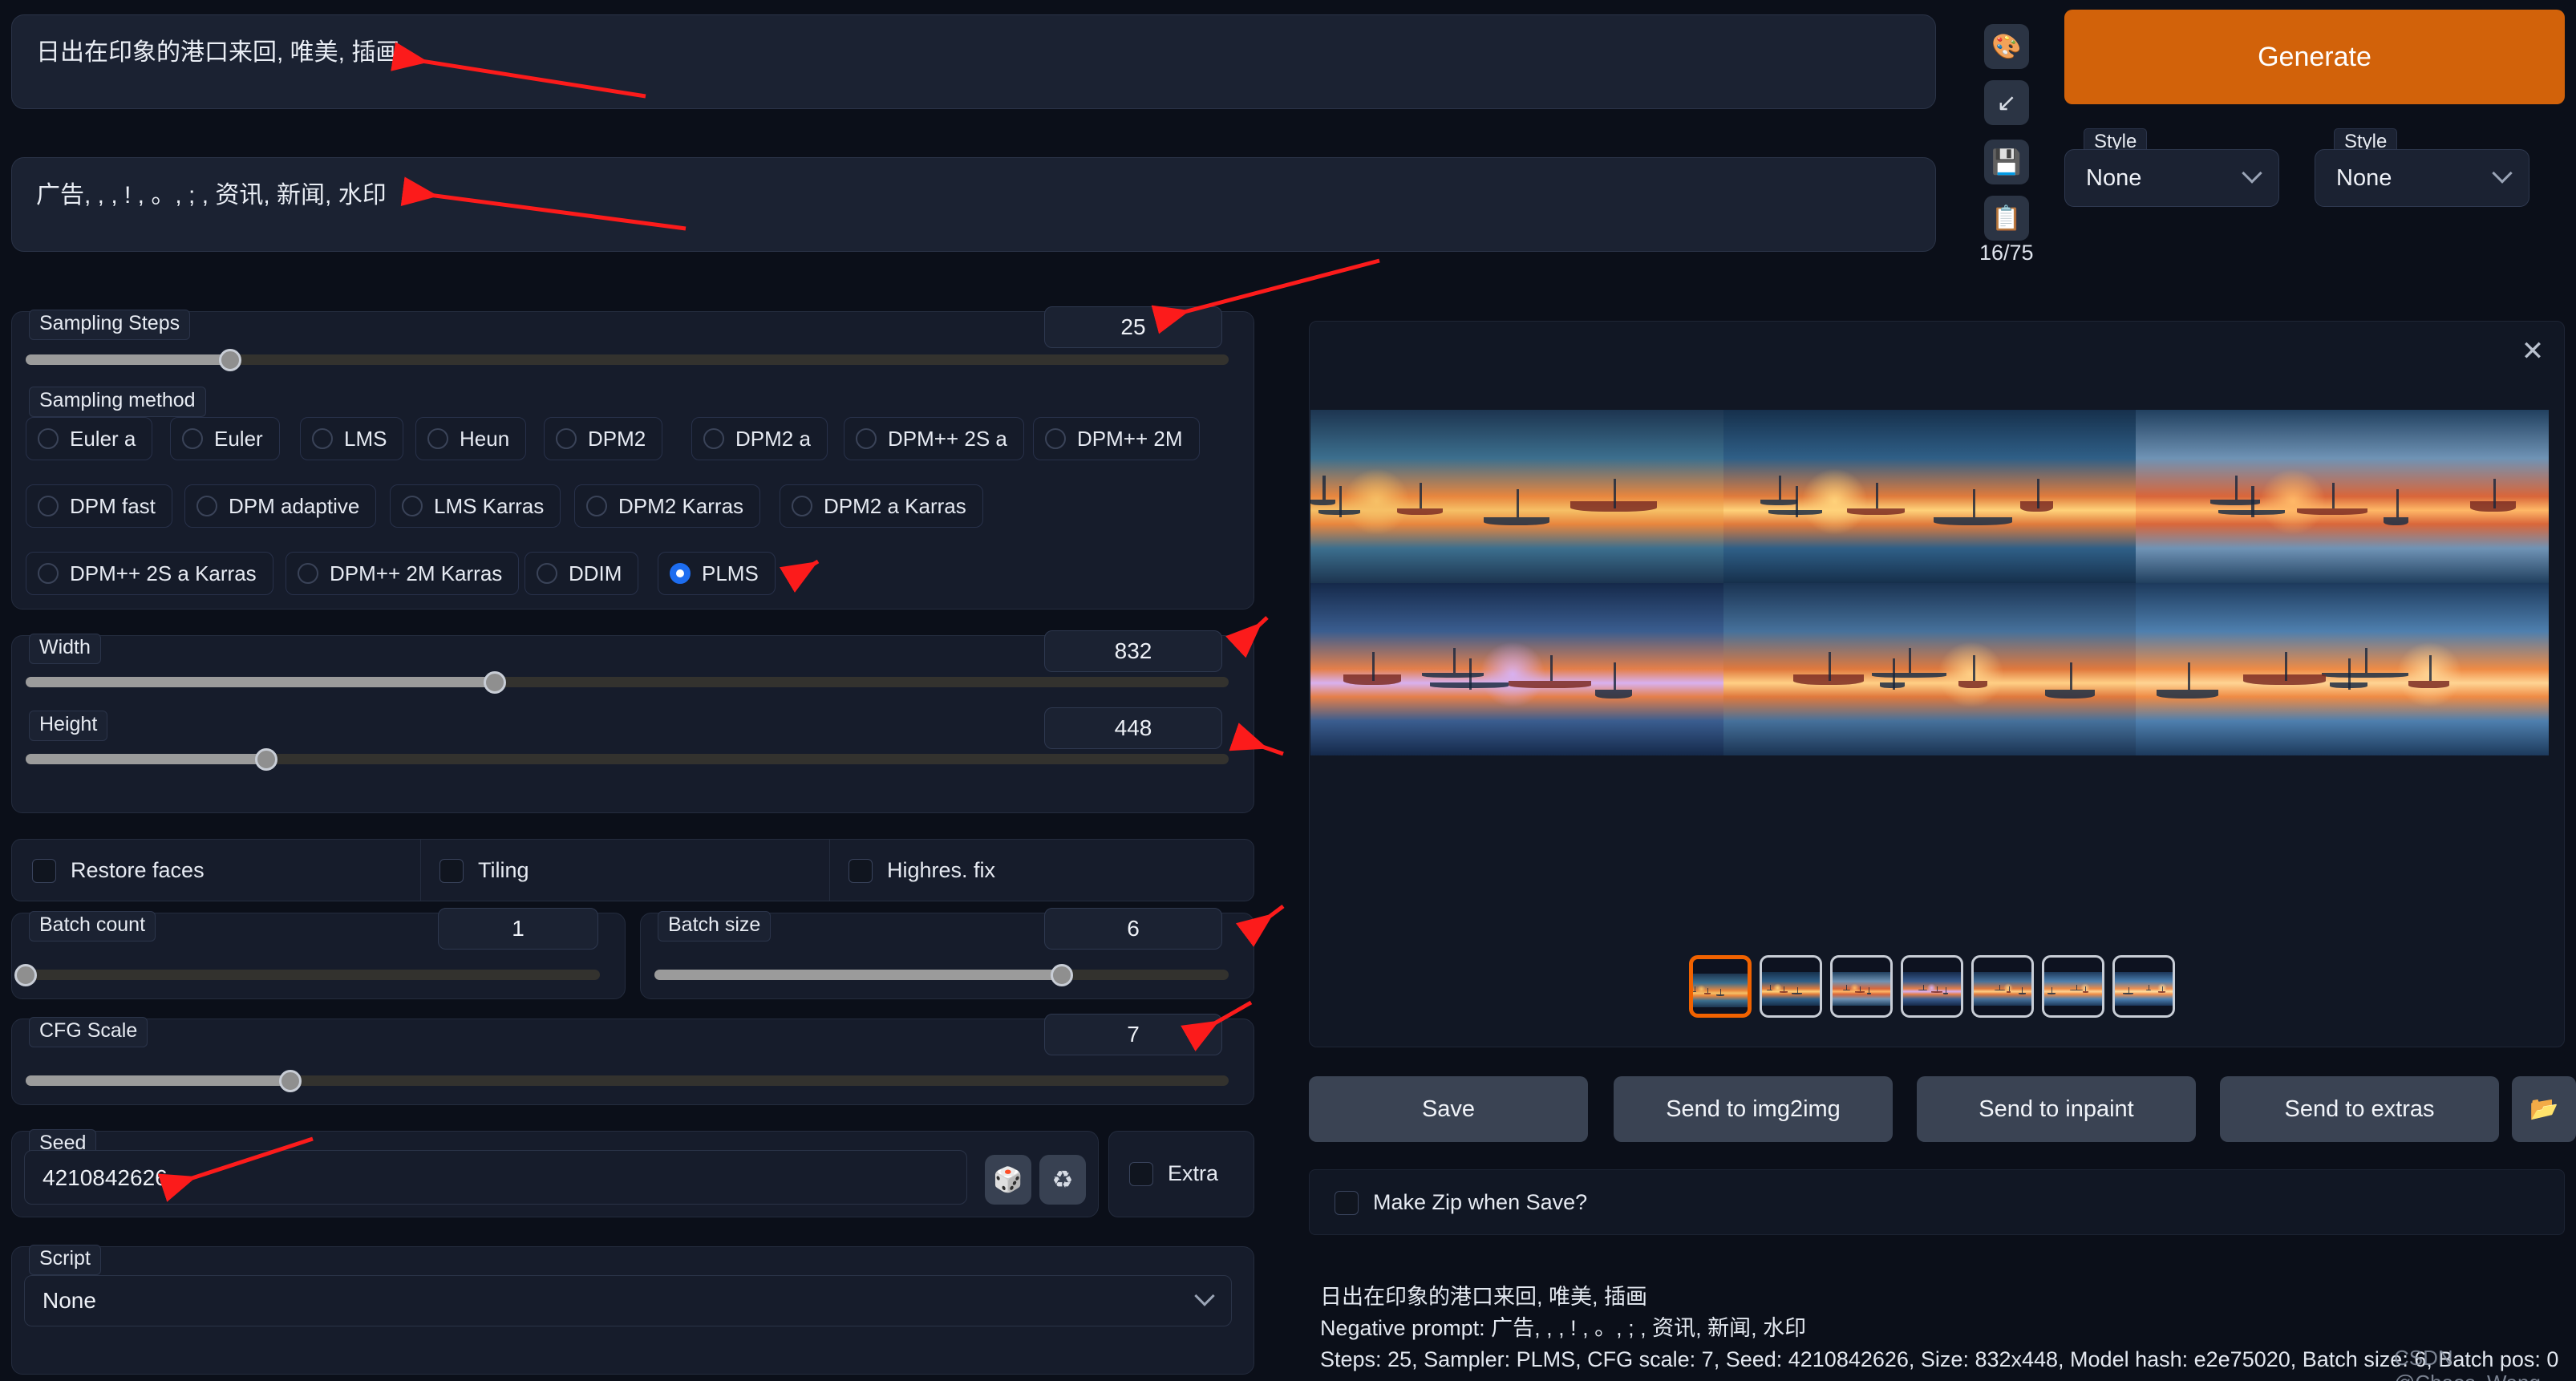 This screenshot has width=2576, height=1381. What do you see at coordinates (89, 438) in the screenshot?
I see `radio-euler-a: Euler a` at bounding box center [89, 438].